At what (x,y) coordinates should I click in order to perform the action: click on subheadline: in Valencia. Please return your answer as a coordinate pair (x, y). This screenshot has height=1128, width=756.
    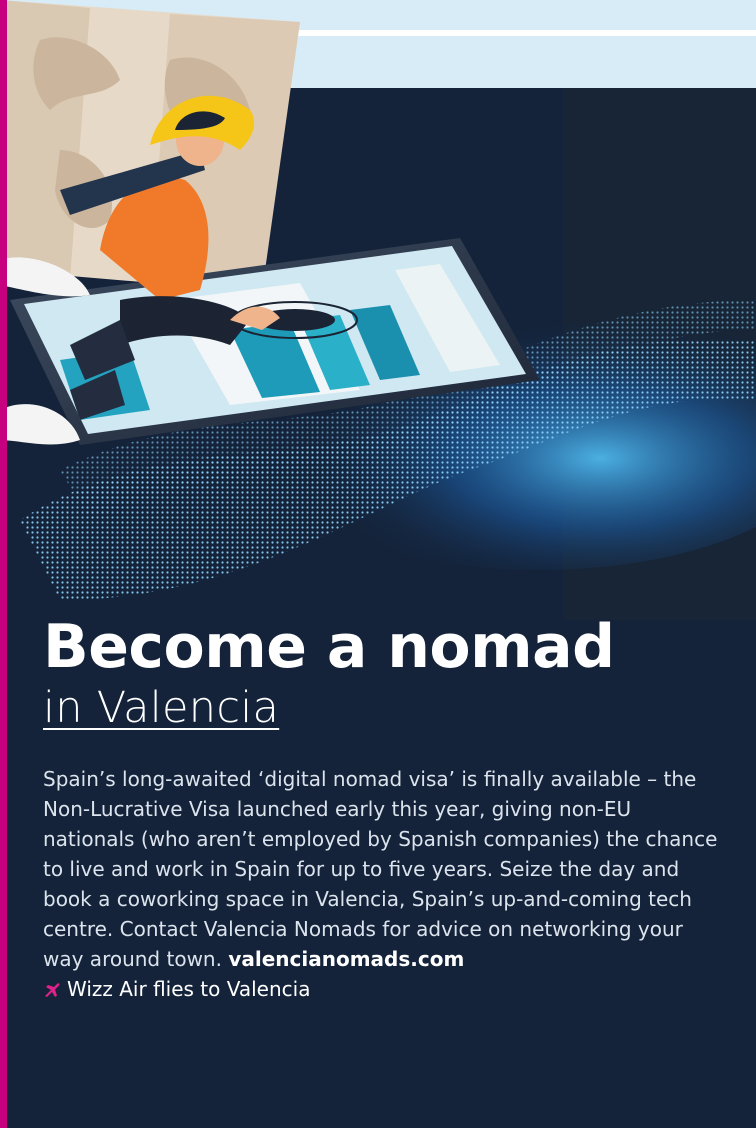
    Looking at the image, I should click on (161, 708).